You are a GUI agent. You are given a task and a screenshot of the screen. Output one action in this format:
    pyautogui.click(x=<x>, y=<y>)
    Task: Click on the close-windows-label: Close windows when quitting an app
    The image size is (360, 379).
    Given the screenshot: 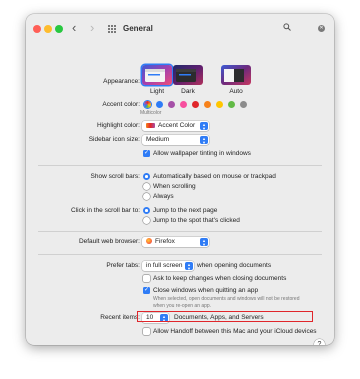 What is the action you would take?
    pyautogui.click(x=206, y=290)
    